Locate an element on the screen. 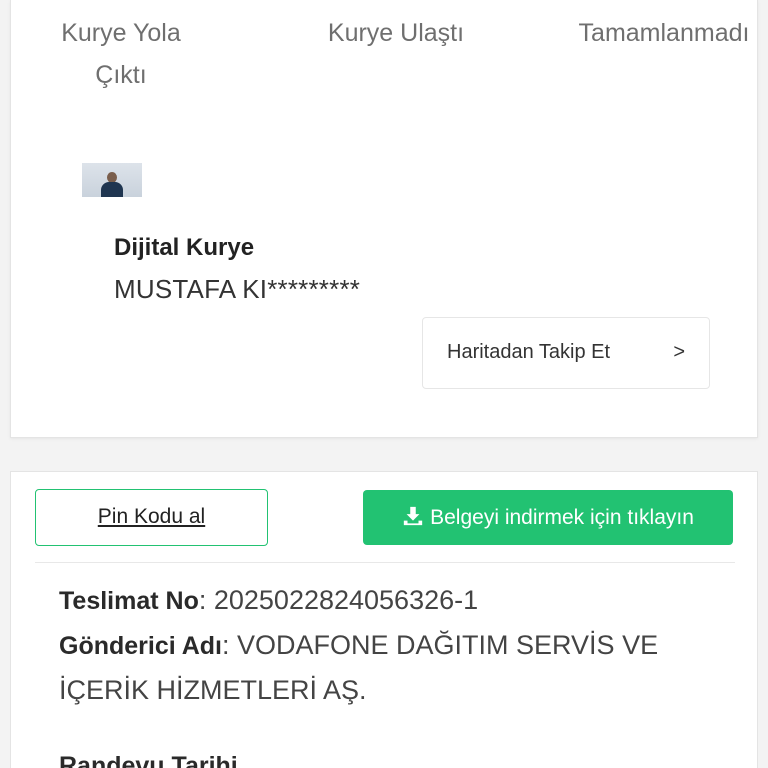 Image resolution: width=768 pixels, height=768 pixels. track-on-map-button: Haritadan Takip Et > is located at coordinates (566, 353).